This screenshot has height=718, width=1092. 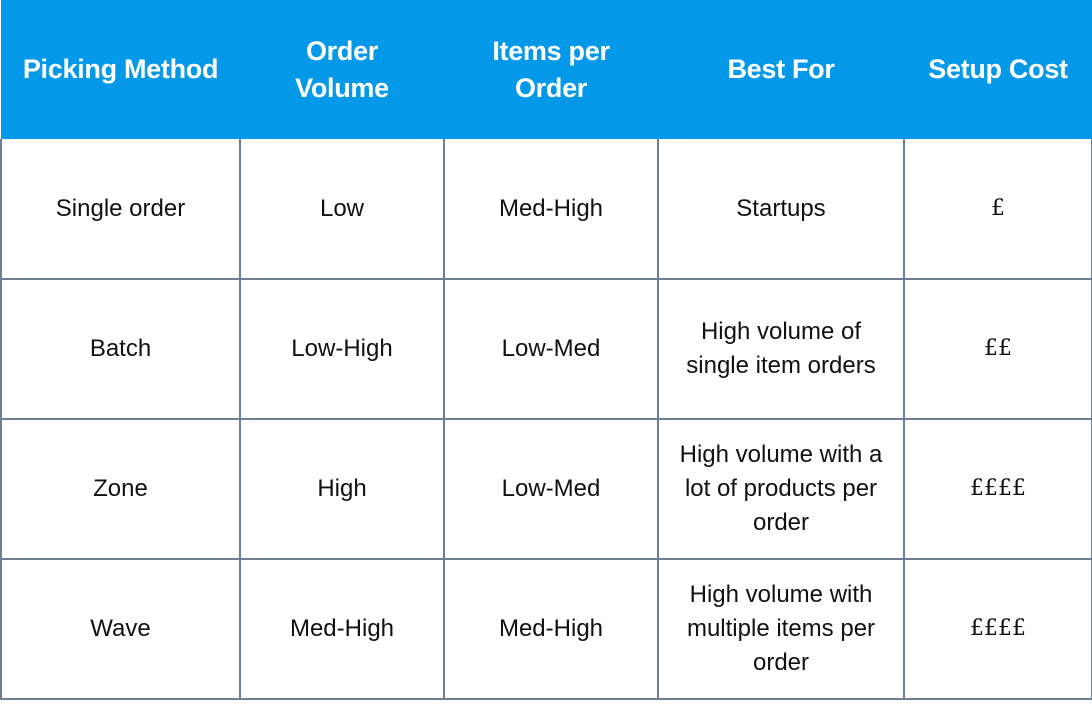 I want to click on cell-best-for: Startups, so click(x=781, y=209).